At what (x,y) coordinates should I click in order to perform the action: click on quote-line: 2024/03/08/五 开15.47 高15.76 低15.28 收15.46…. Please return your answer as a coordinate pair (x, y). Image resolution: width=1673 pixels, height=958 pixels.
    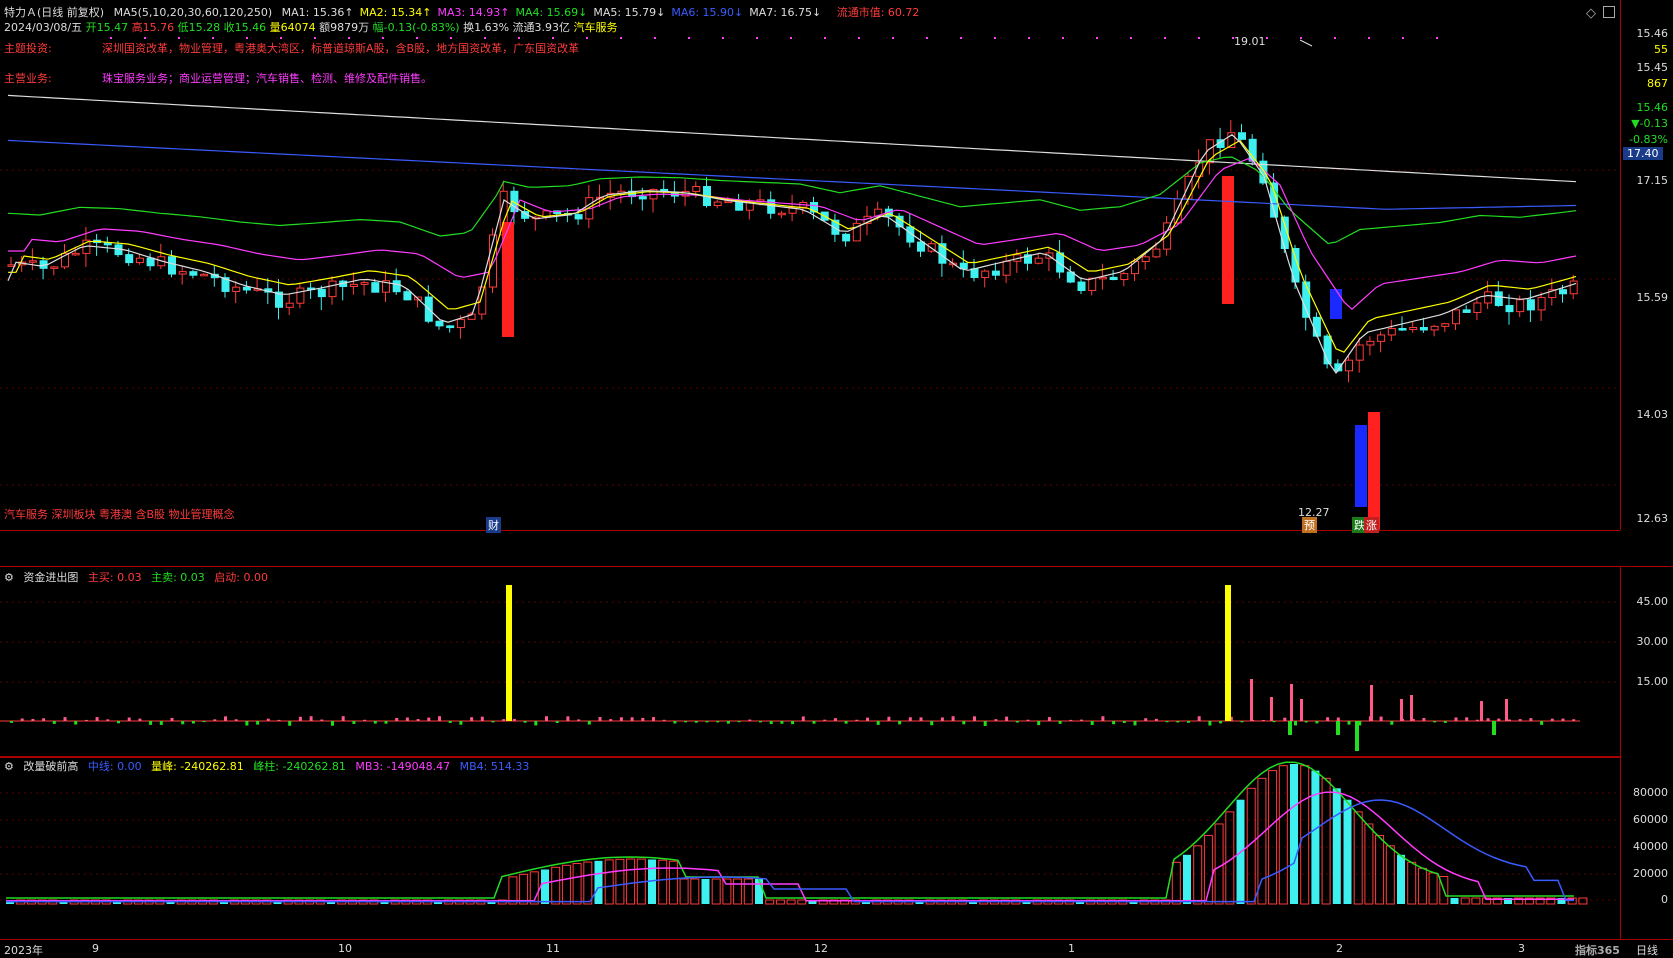
    Looking at the image, I should click on (314, 27).